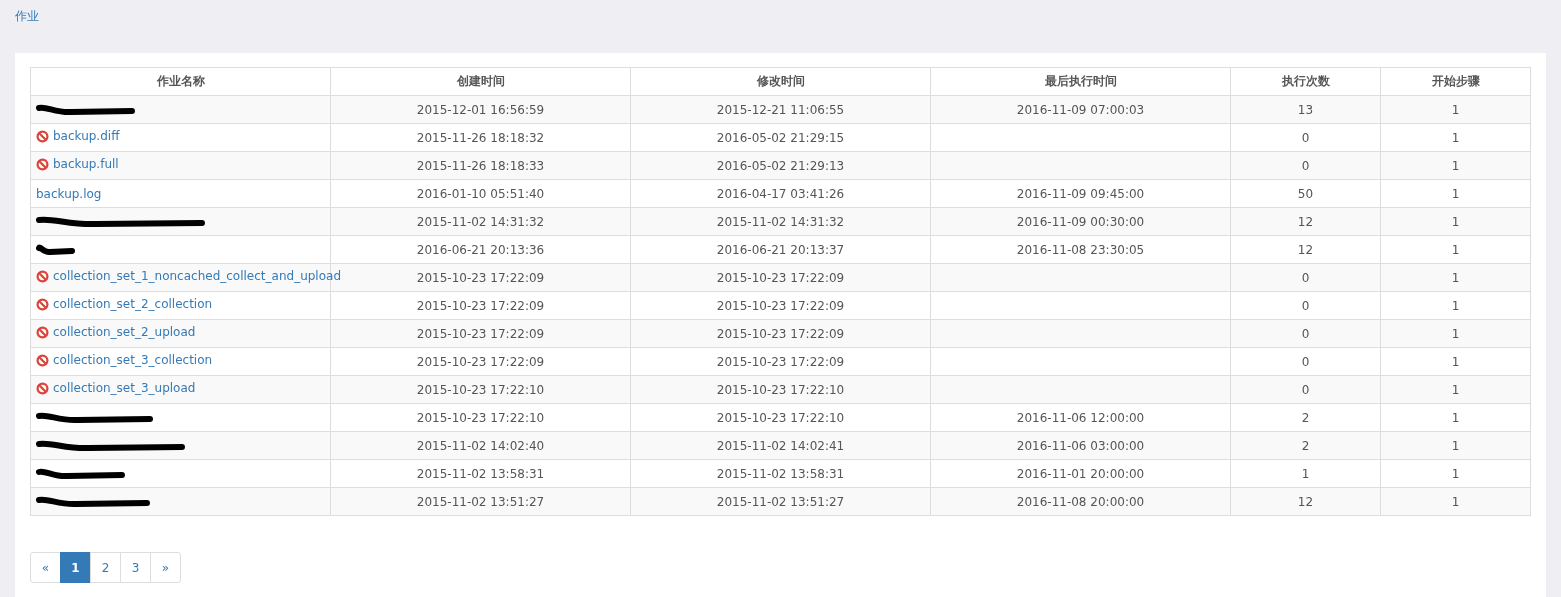 This screenshot has width=1561, height=597. What do you see at coordinates (480, 193) in the screenshot?
I see `table-cell: 2016-01-10 05:51:40` at bounding box center [480, 193].